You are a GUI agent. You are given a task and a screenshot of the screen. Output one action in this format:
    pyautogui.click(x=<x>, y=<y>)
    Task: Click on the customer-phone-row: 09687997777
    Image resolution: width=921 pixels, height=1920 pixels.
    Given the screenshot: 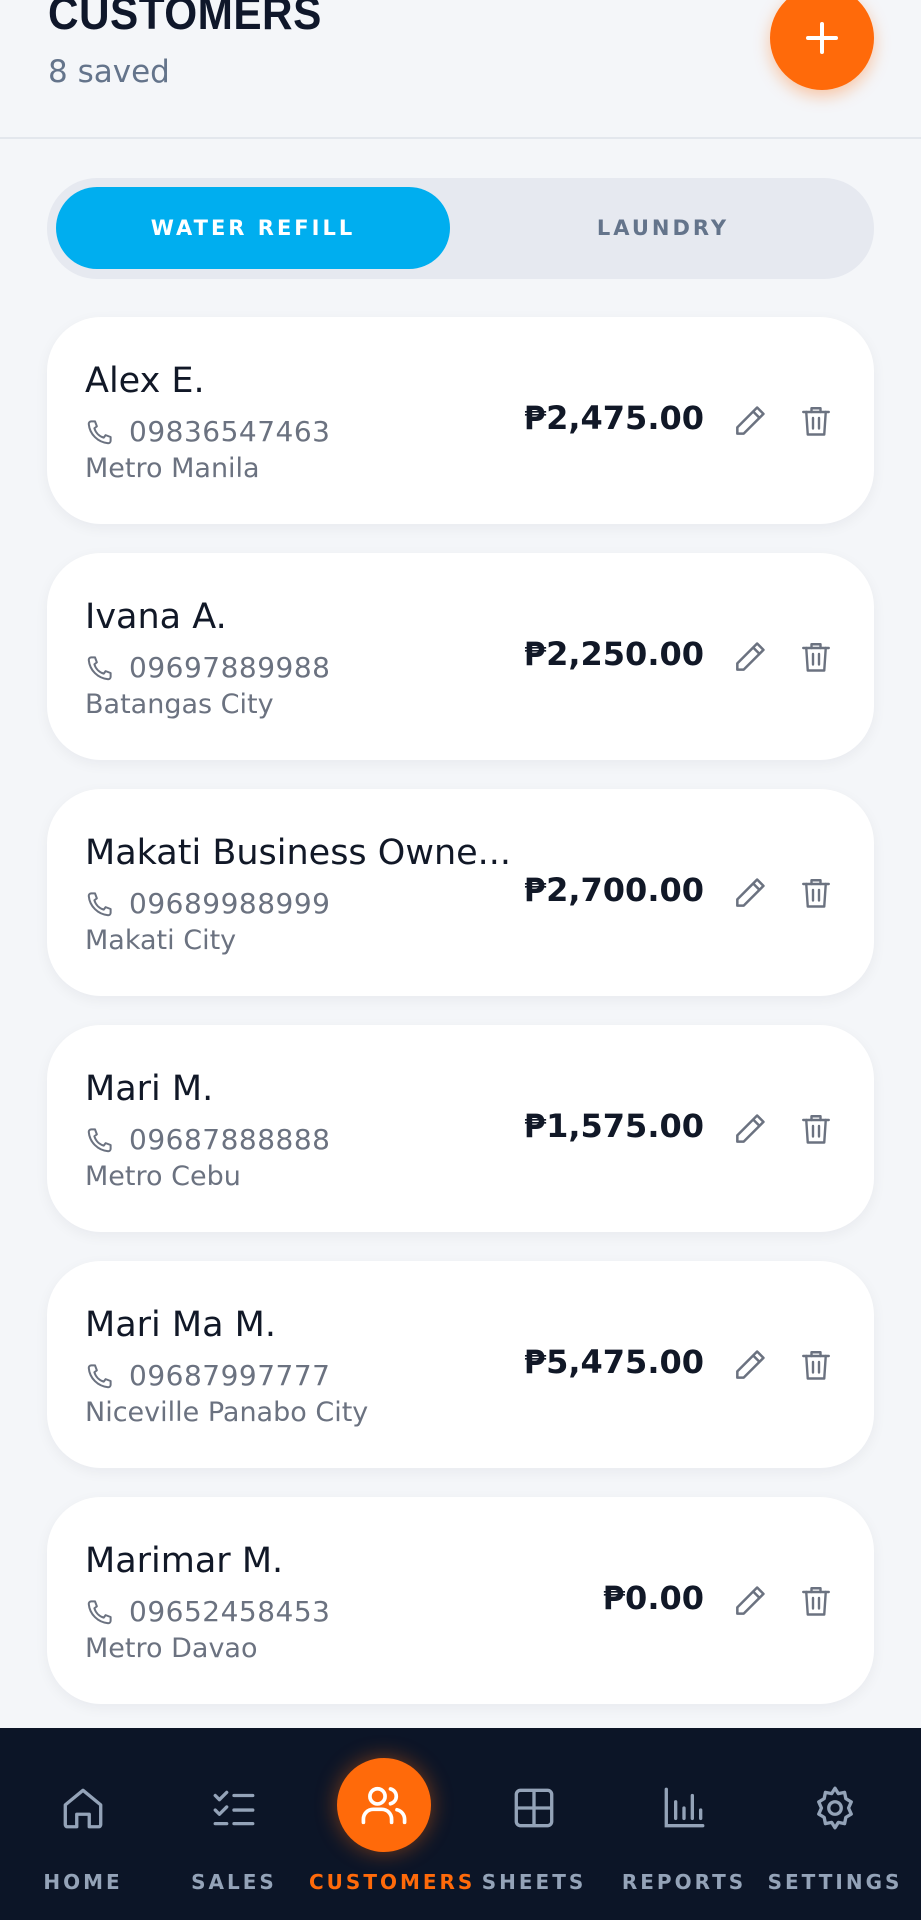 What is the action you would take?
    pyautogui.click(x=207, y=1375)
    